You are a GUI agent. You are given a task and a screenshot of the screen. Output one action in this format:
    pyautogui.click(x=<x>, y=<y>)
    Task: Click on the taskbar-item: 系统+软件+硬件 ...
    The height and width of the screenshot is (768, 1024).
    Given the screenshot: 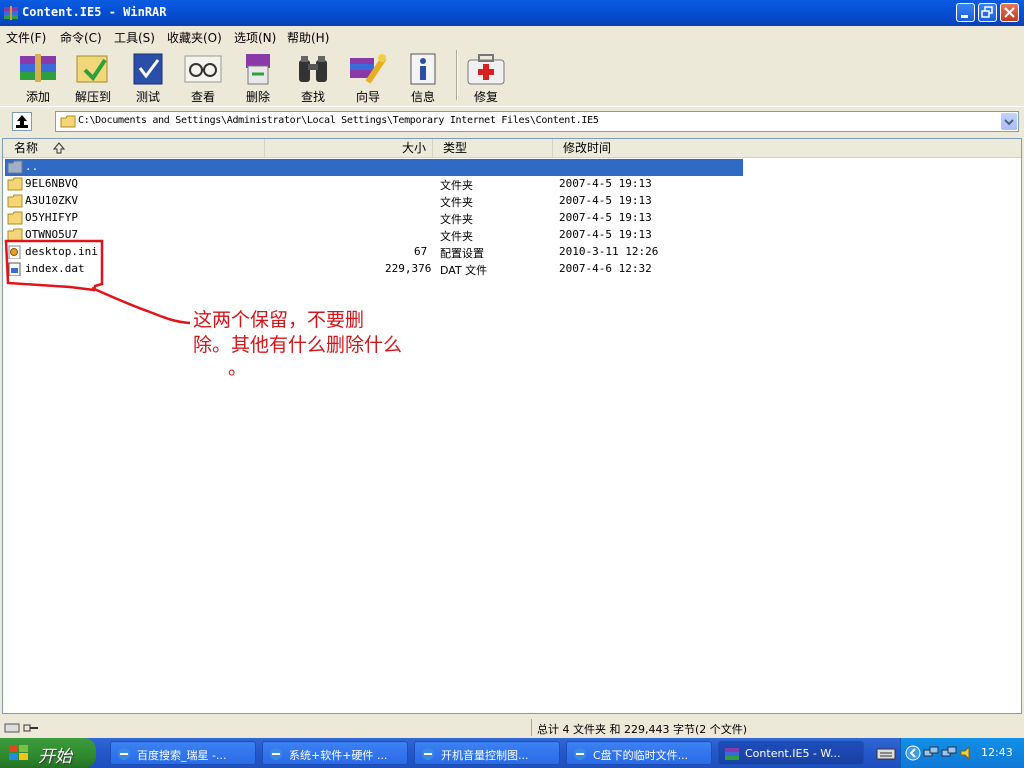 What is the action you would take?
    pyautogui.click(x=335, y=753)
    